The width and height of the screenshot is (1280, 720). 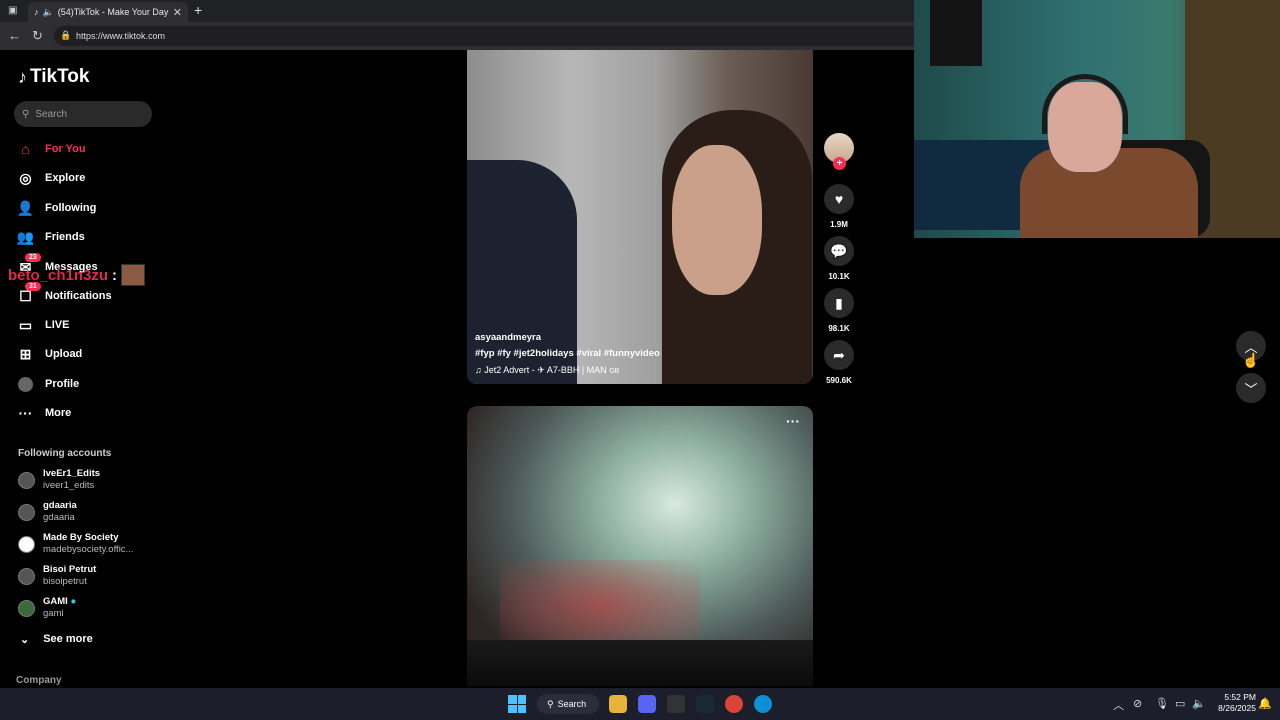 I want to click on nav-live: ▭ LIVE, so click(x=44, y=325).